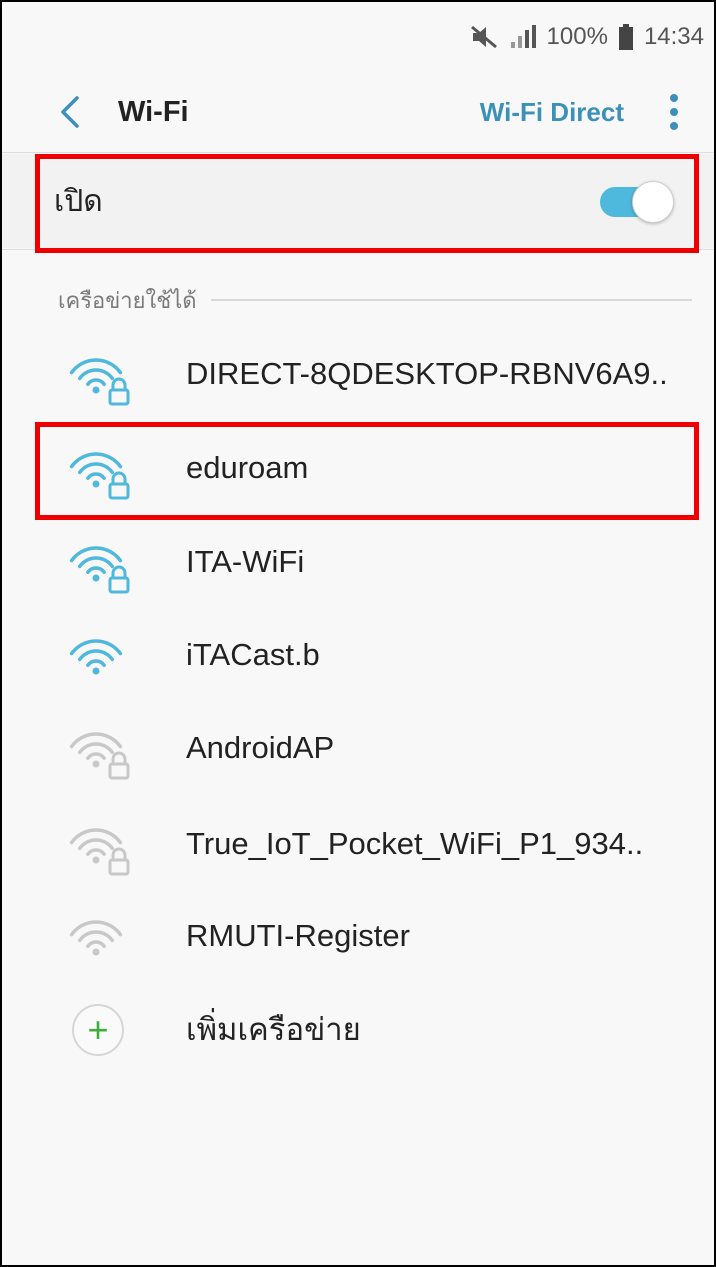  Describe the element at coordinates (245, 561) in the screenshot. I see `network-name: ITA-WiFi` at that location.